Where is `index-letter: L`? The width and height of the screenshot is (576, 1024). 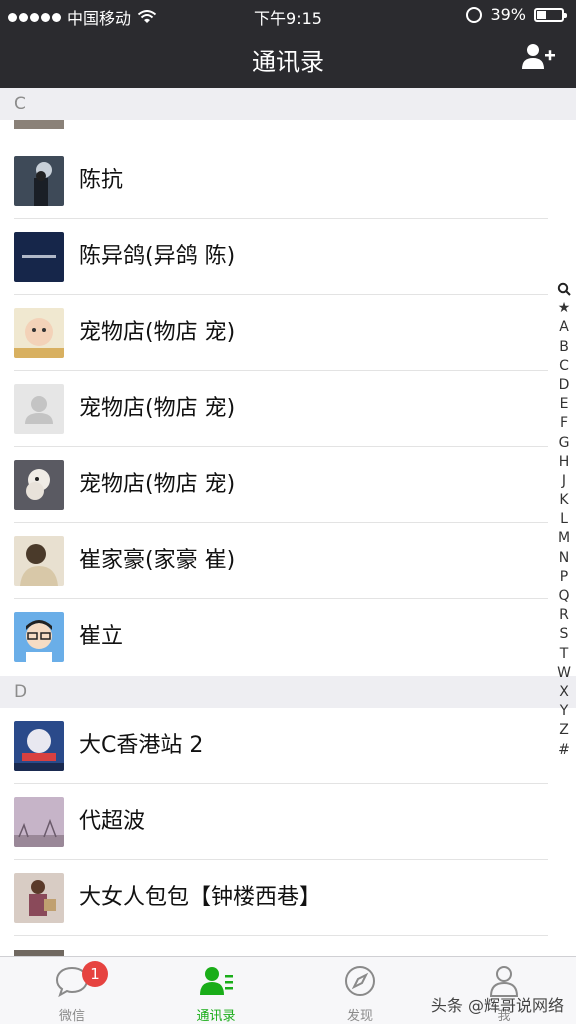
index-letter: L is located at coordinates (564, 519).